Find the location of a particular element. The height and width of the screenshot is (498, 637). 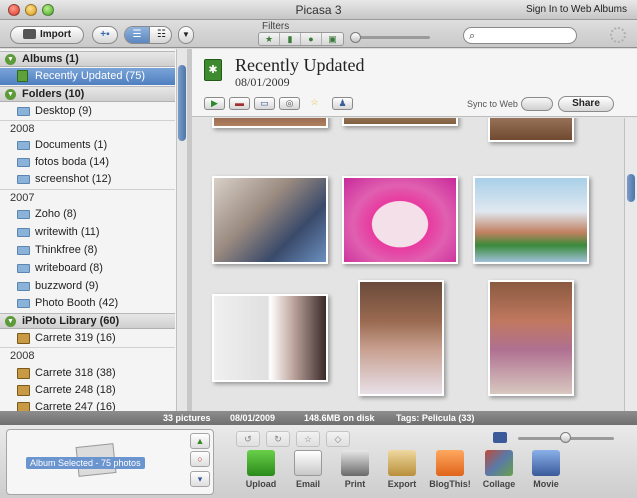

date-filter-slider-knob is located at coordinates (355, 37).